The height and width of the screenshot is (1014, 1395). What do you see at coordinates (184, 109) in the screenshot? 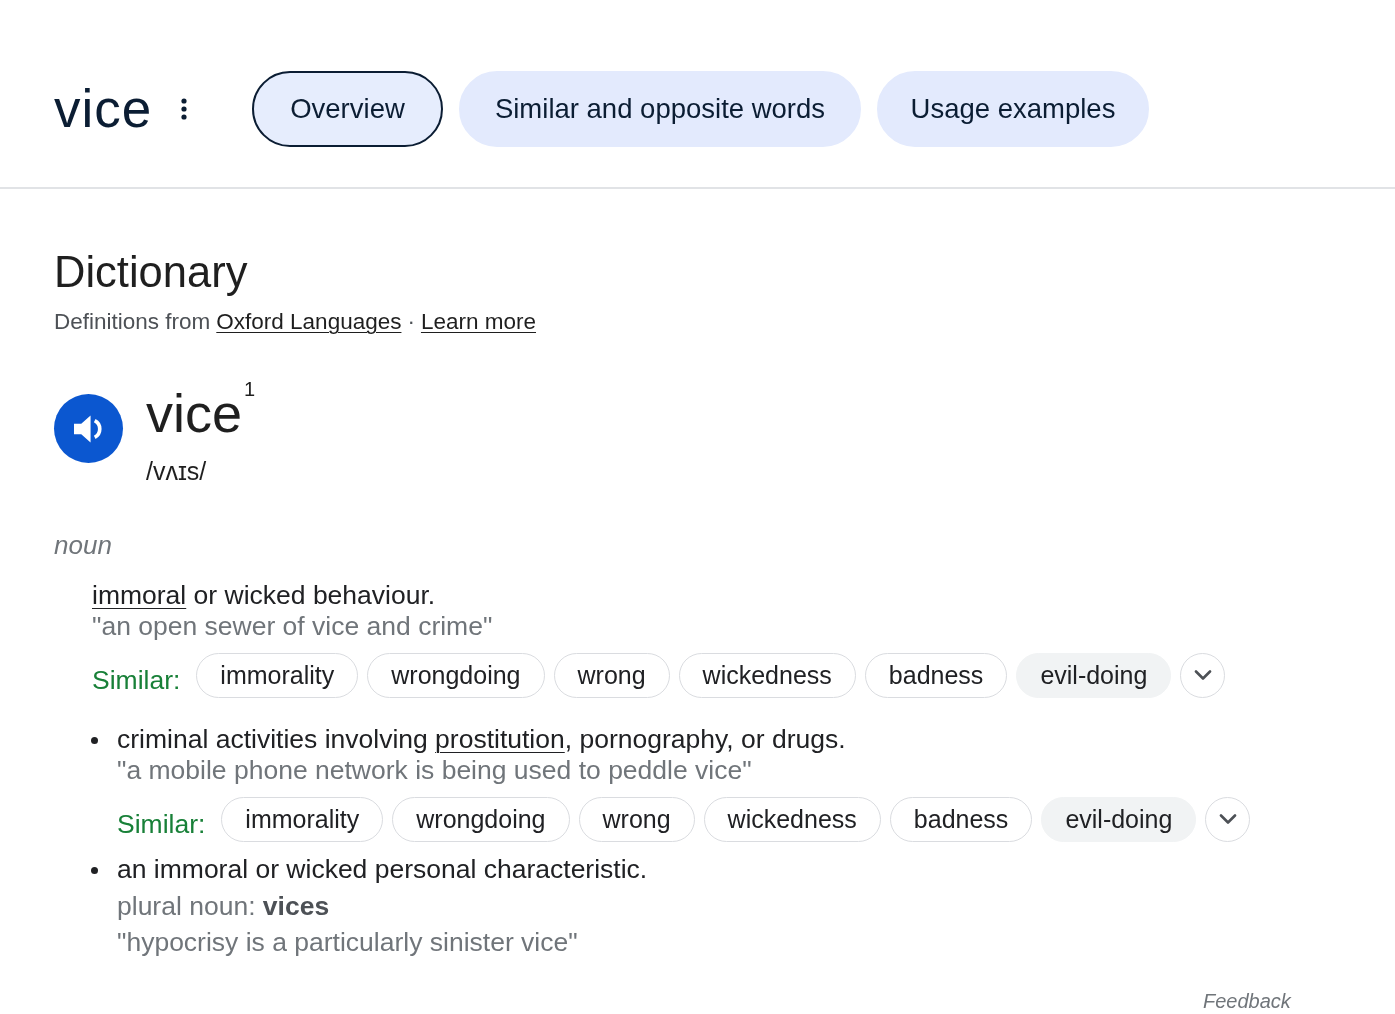
I see `more-vertical-icon` at bounding box center [184, 109].